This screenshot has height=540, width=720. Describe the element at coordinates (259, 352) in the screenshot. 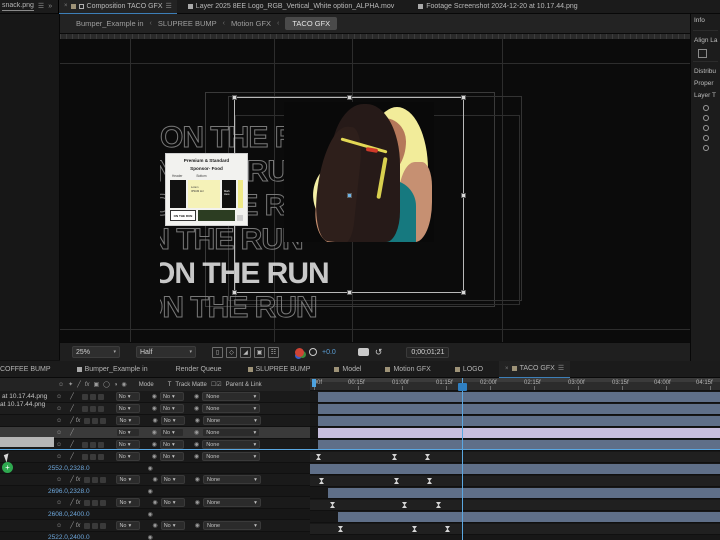

I see `render-preview-button: ▣` at that location.